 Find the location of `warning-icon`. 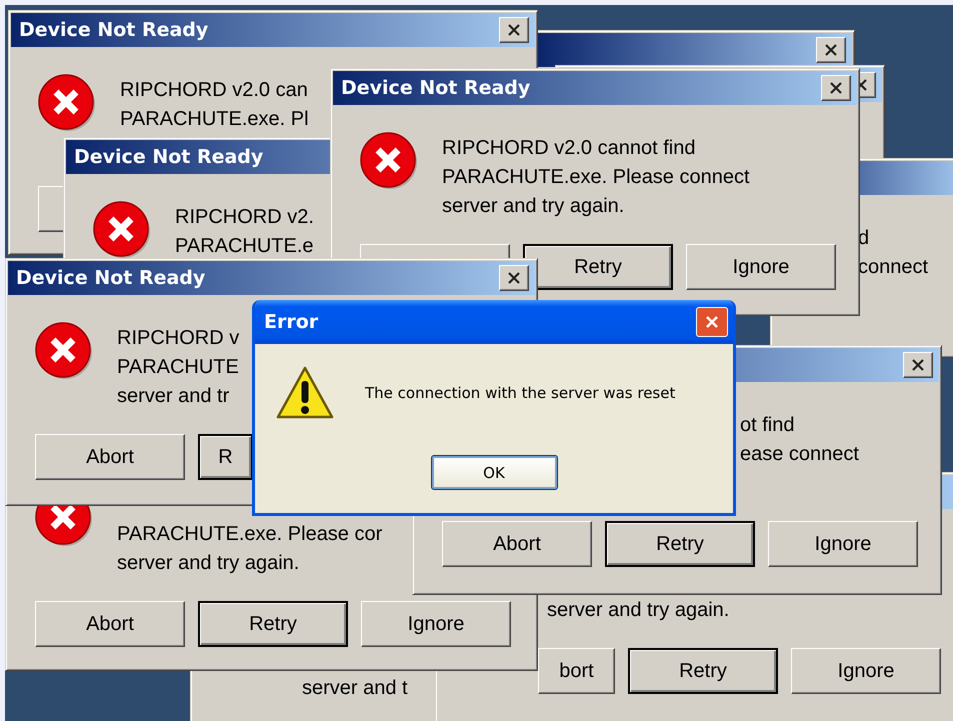

warning-icon is located at coordinates (305, 393).